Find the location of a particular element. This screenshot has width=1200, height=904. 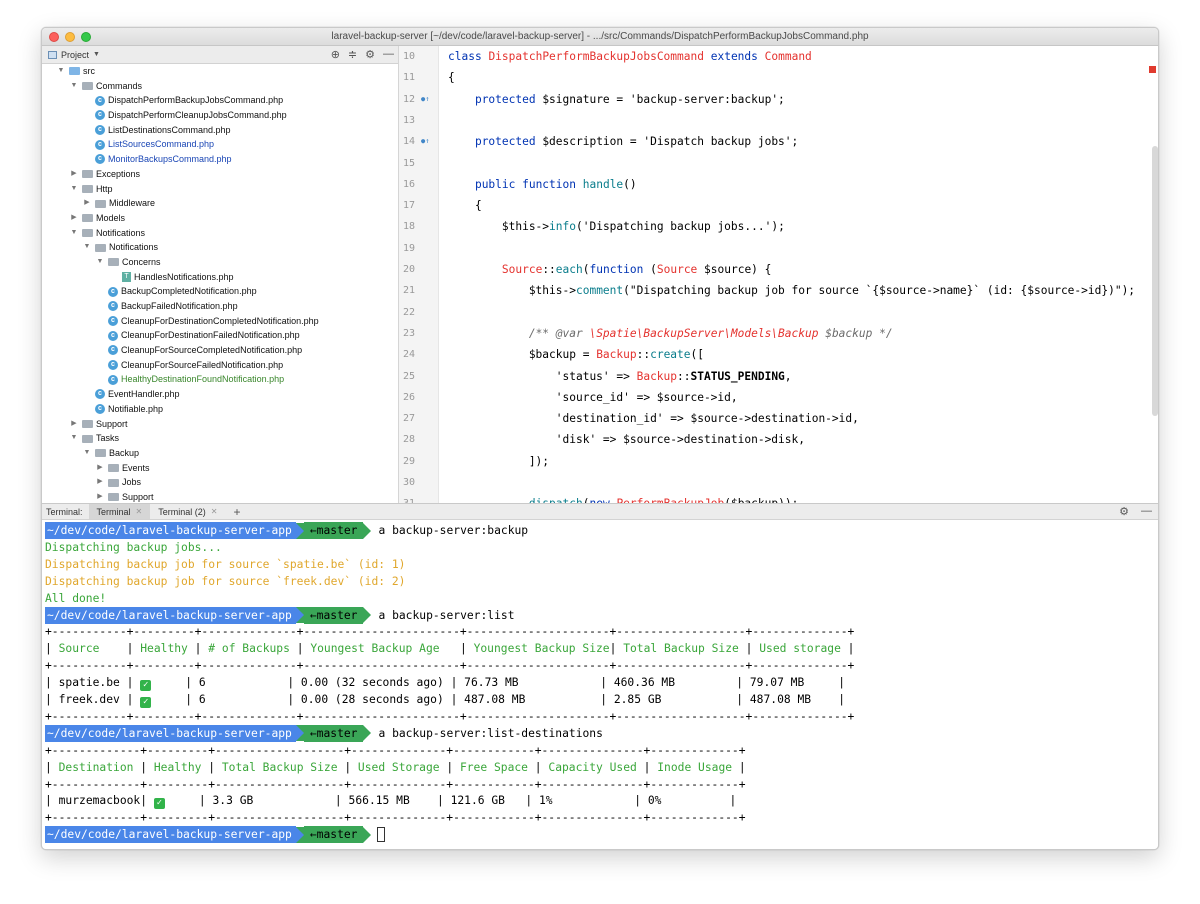

tree-item: T HandlesNotifications.php is located at coordinates (220, 277).